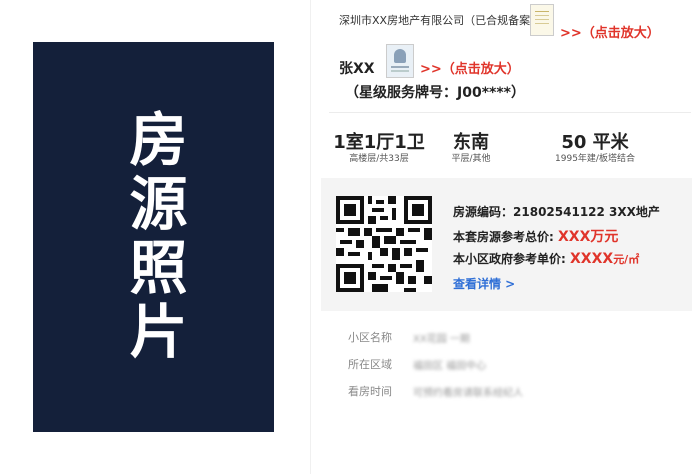 Image resolution: width=692 pixels, height=474 pixels. Describe the element at coordinates (357, 69) in the screenshot. I see `agent-name: 张XX` at that location.